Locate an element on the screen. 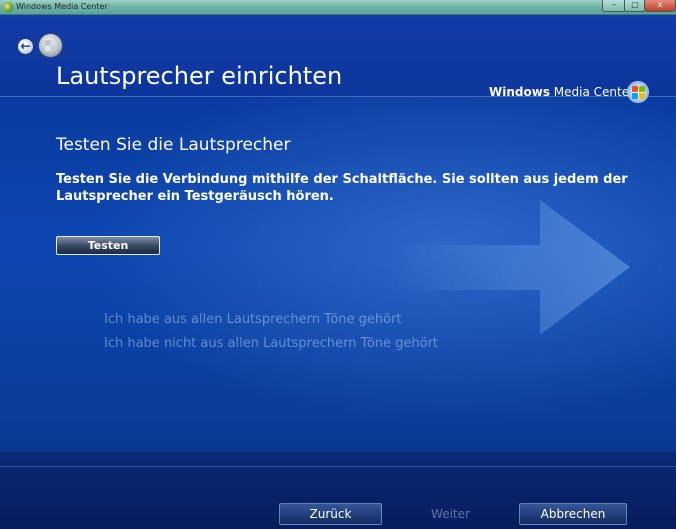  section-heading: Testen Sie die Lautsprecher is located at coordinates (173, 145).